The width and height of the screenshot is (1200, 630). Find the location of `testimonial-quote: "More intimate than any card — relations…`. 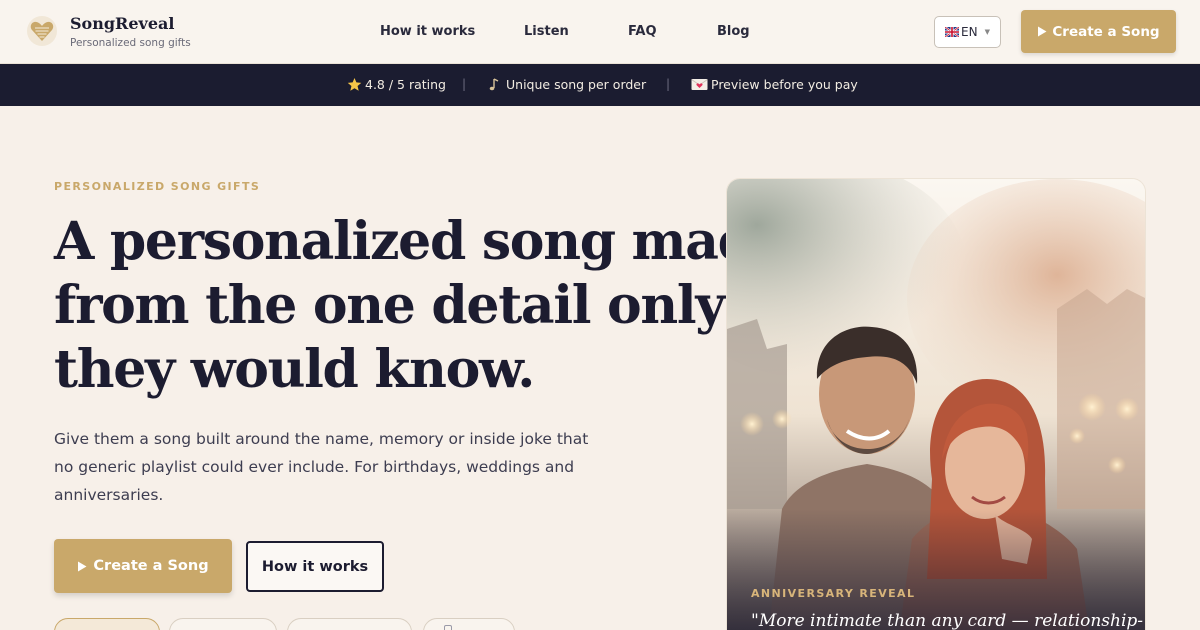

testimonial-quote: "More intimate than any card — relations… is located at coordinates (947, 620).